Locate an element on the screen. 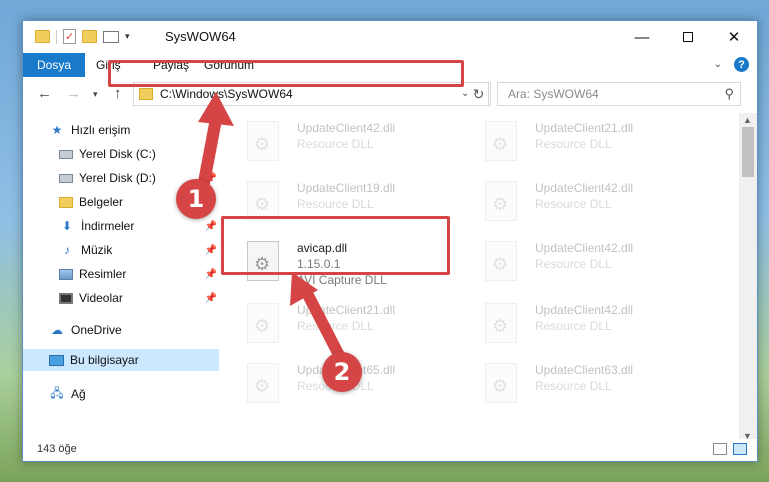  recent-locations-dropdown-icon: ▾ is located at coordinates (95, 94).